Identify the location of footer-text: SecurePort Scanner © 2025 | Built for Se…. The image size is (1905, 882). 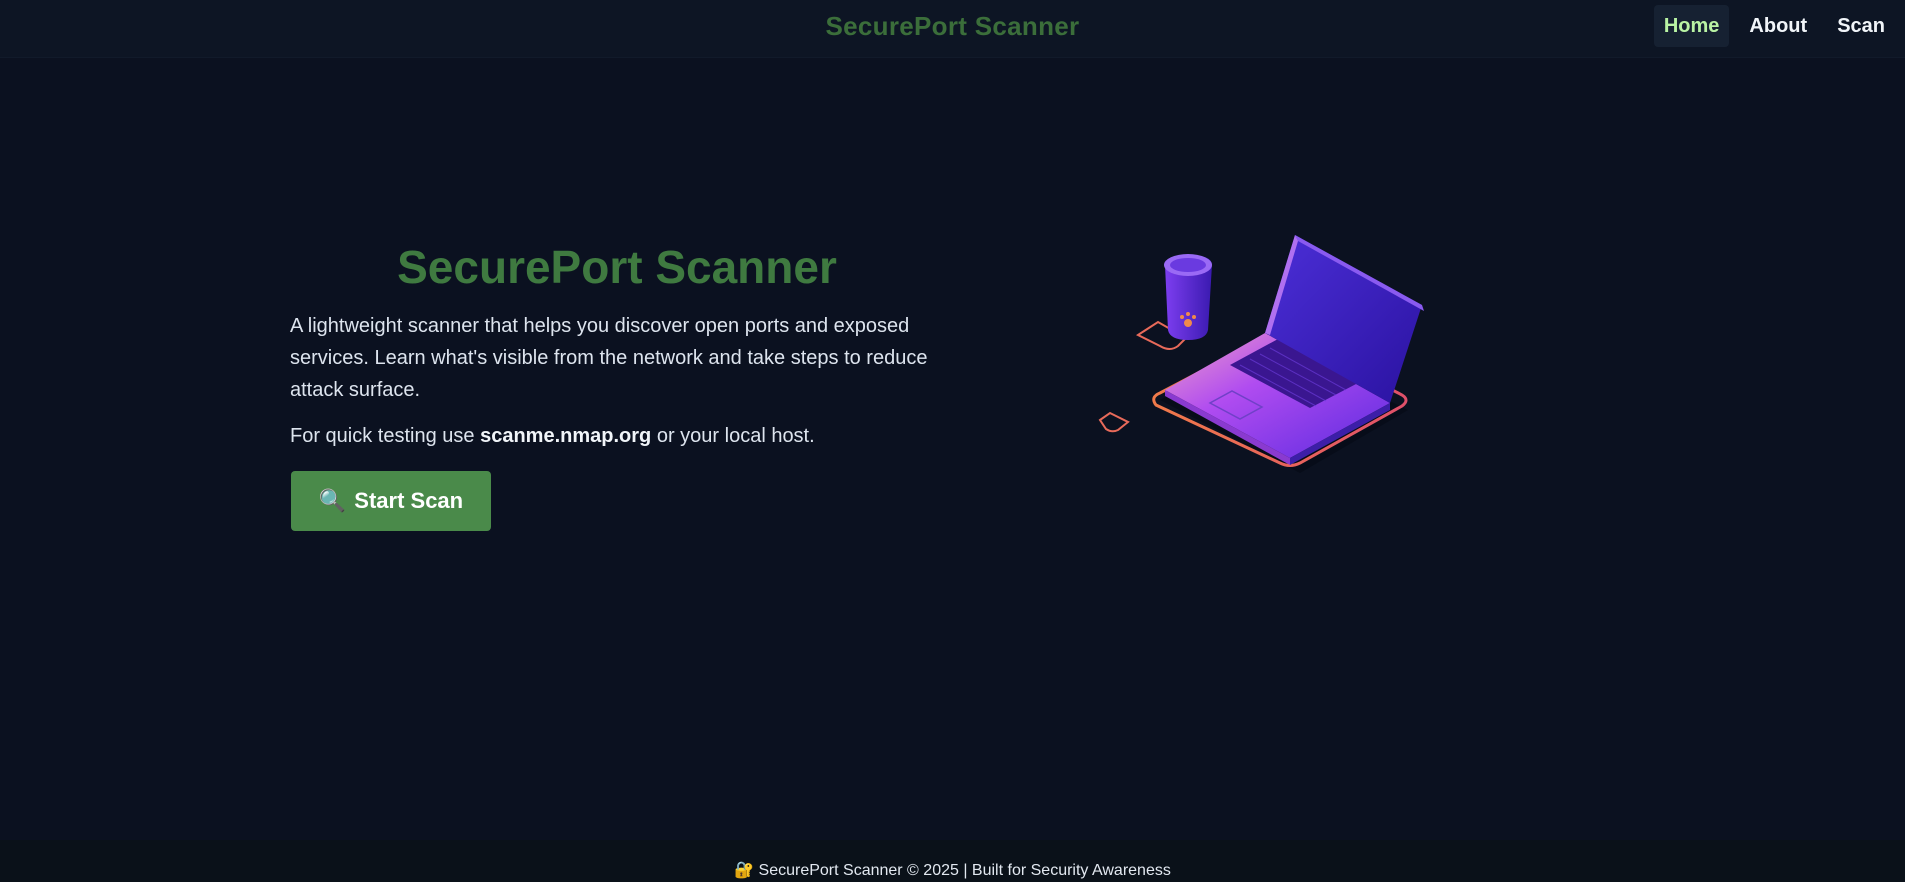
(964, 870).